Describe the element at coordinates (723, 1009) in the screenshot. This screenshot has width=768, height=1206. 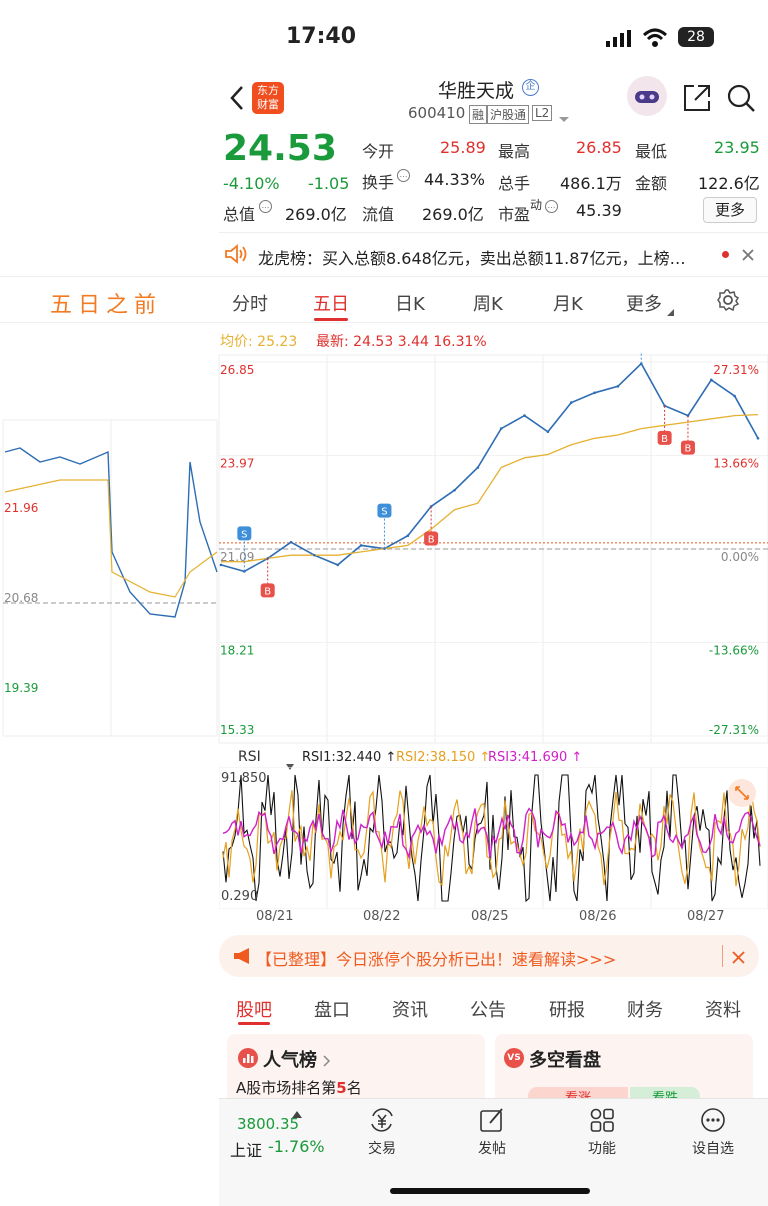
I see `tab-profile: 资料` at that location.